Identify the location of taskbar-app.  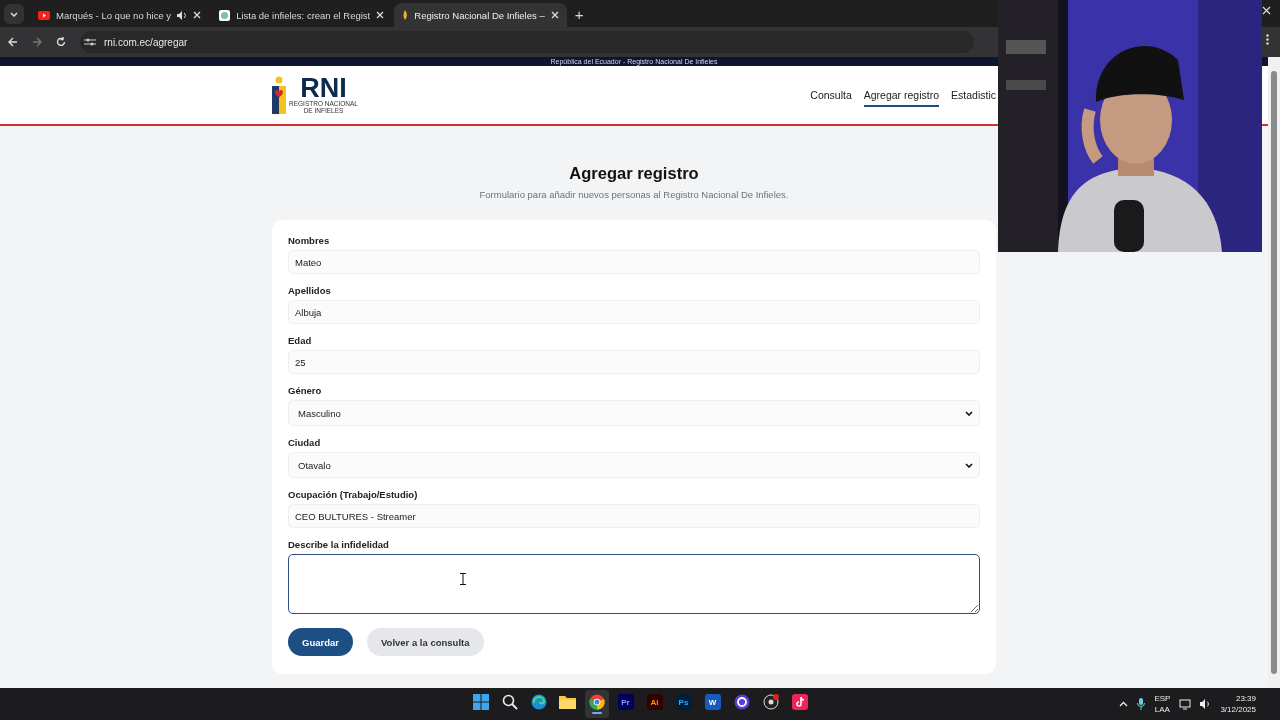
(596, 704).